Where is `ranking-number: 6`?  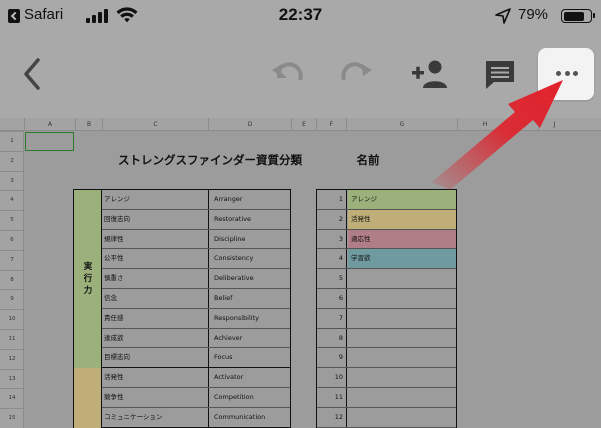
ranking-number: 6 is located at coordinates (332, 298).